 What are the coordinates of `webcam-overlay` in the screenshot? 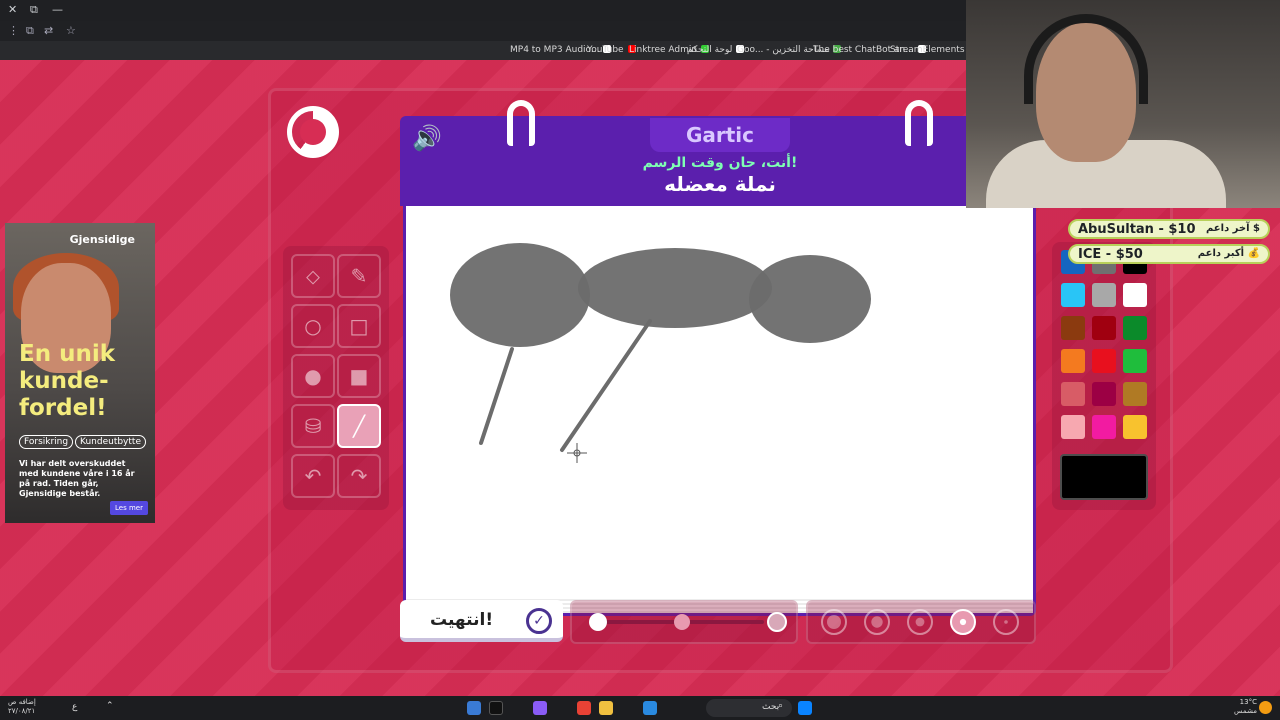 It's located at (1123, 104).